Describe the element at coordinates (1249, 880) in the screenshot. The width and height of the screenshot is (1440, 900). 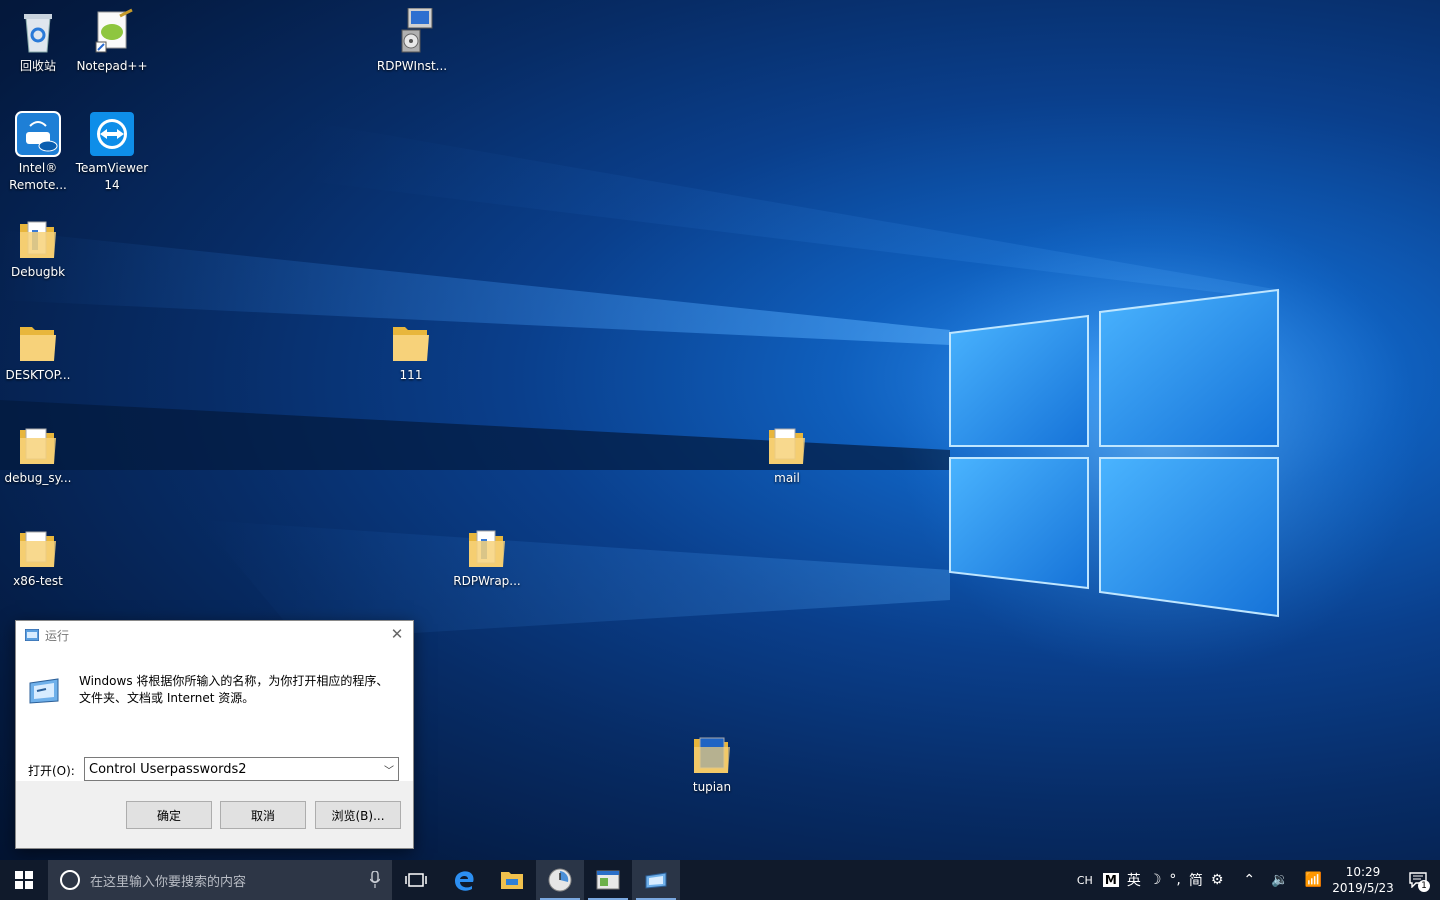
I see `chevron-up-icon: ⌃` at that location.